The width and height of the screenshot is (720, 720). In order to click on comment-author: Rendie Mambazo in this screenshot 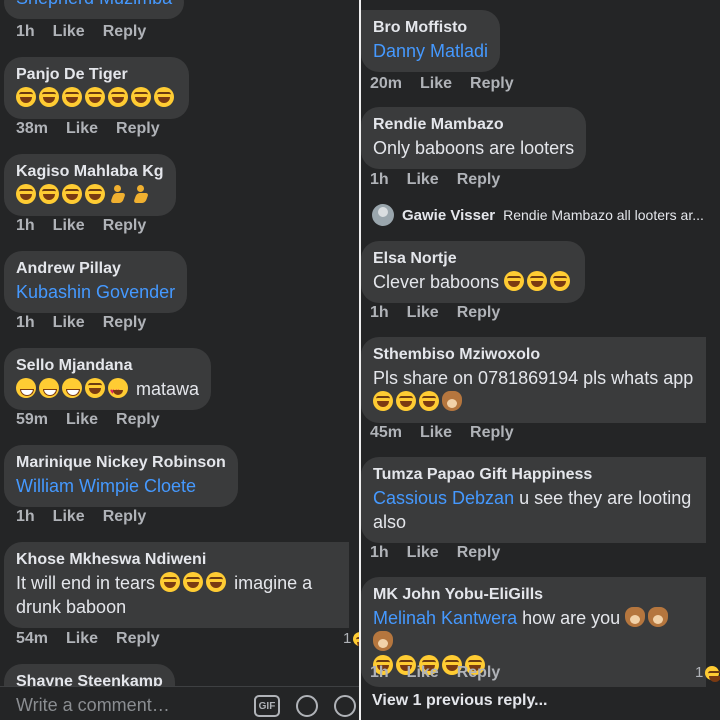, I will do `click(473, 125)`.